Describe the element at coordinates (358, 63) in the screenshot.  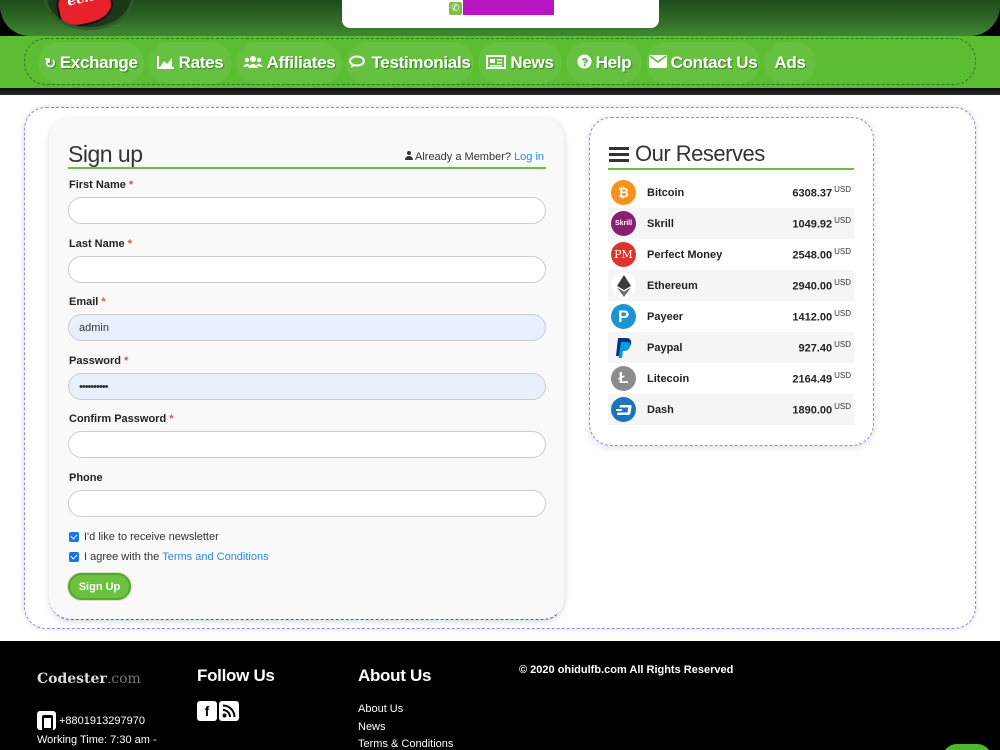
I see `comments-icon` at that location.